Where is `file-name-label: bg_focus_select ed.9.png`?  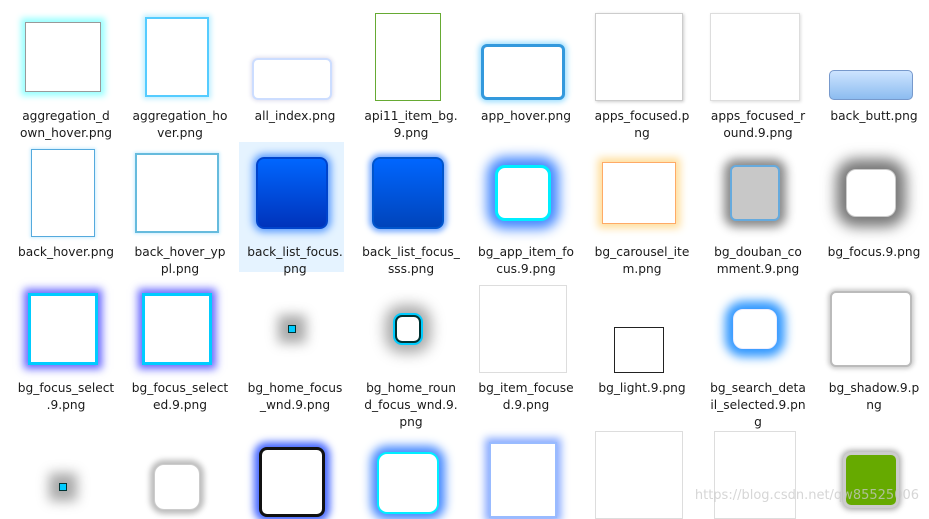
file-name-label: bg_focus_select ed.9.png is located at coordinates (180, 396).